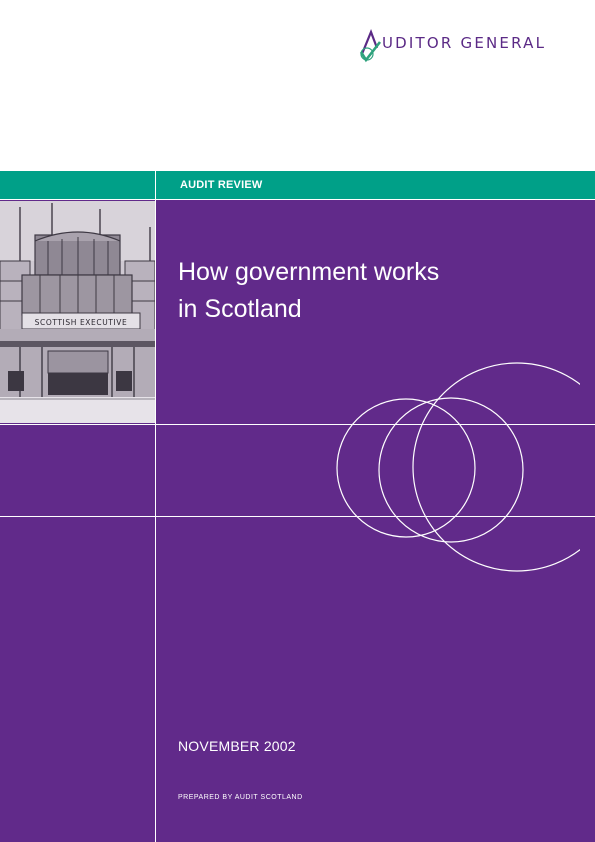  I want to click on vertical-divider-line, so click(155, 506).